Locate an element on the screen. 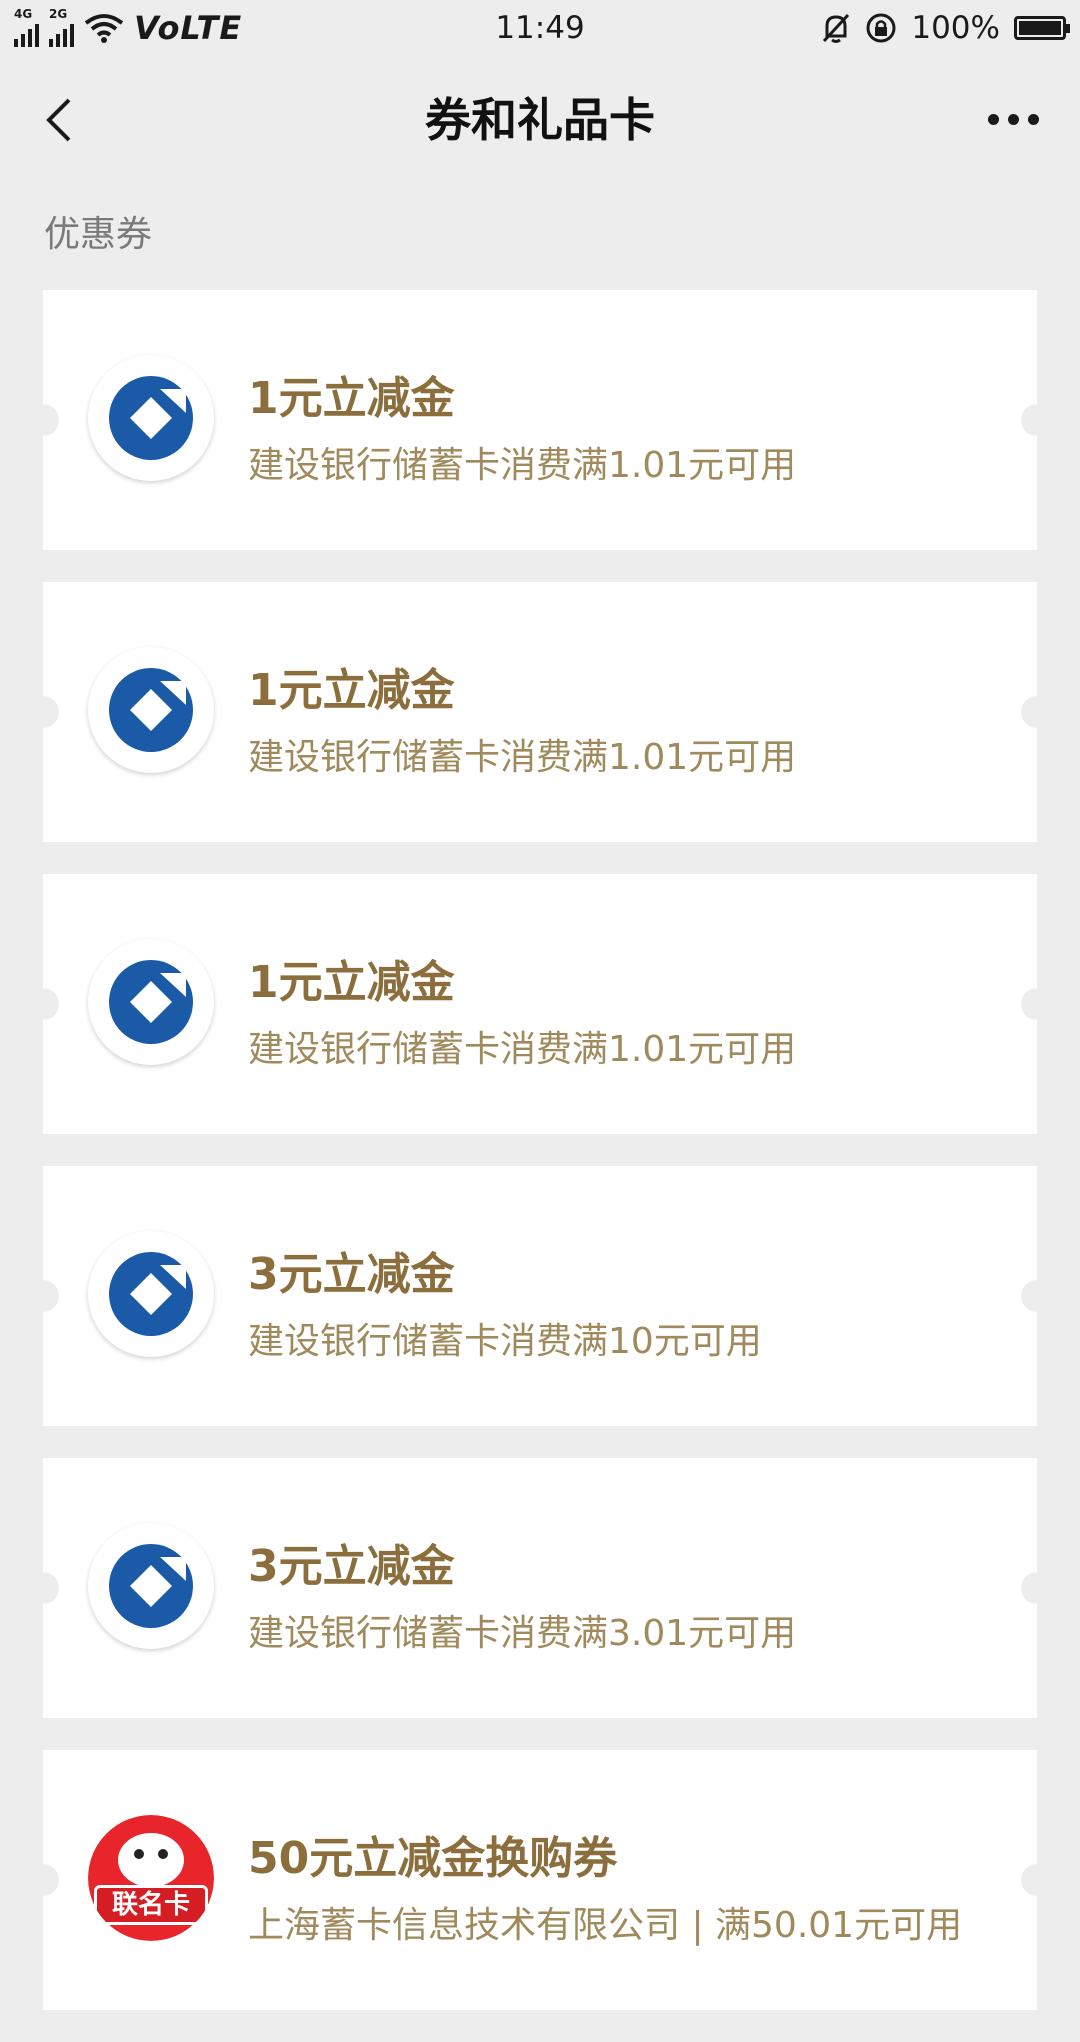  signal-icon: 2G is located at coordinates (61, 27).